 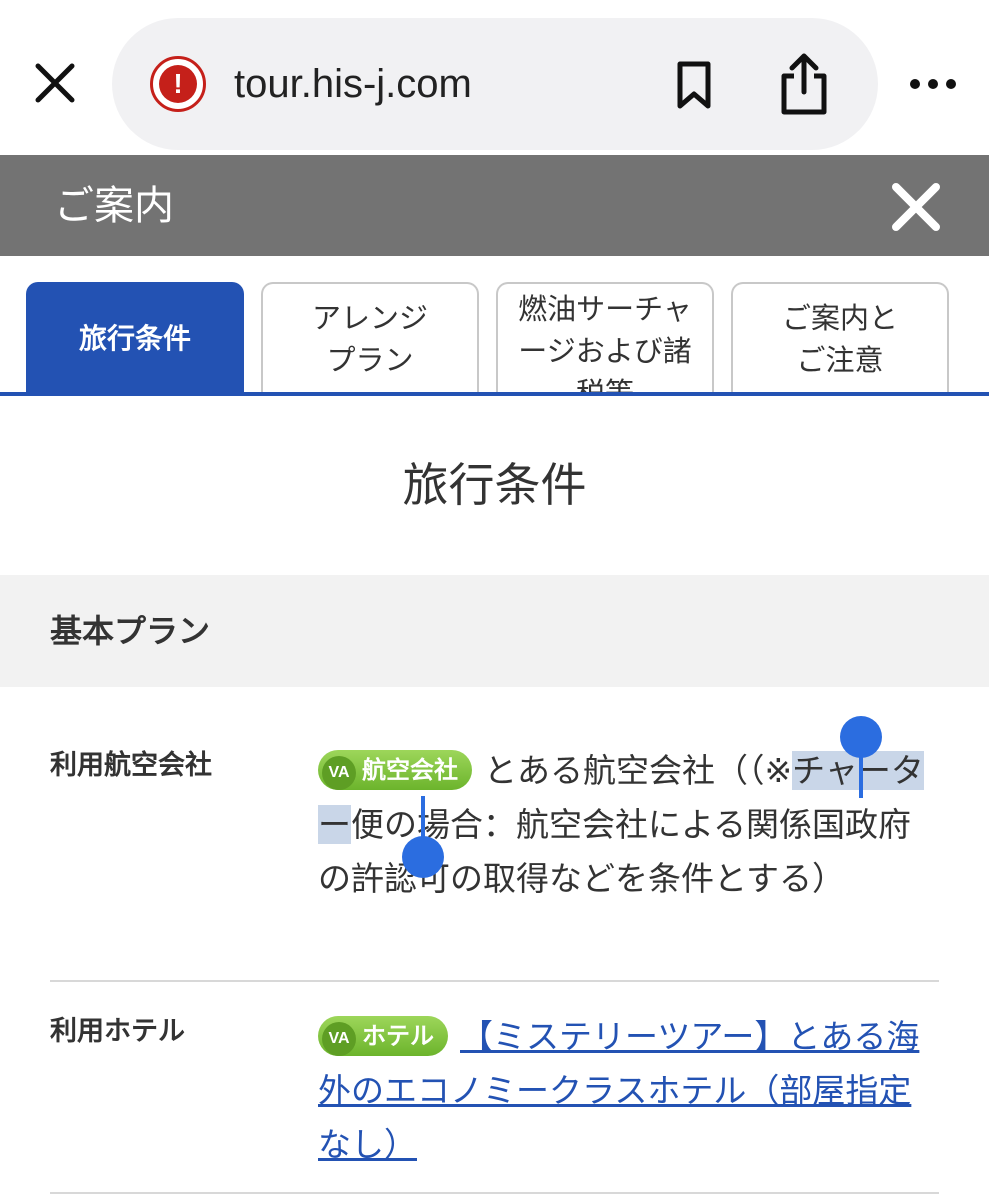 I want to click on selection-end-handle, so click(x=423, y=857).